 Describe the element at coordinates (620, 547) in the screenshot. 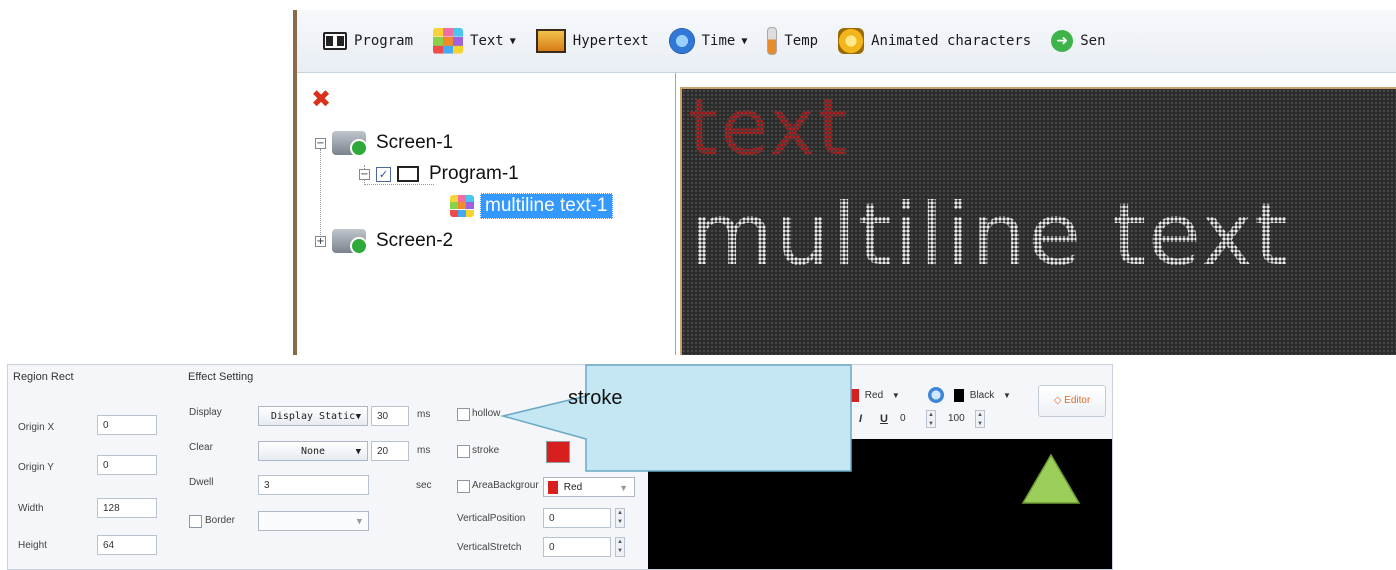

I see `vertical-stretch-spinner: ▲ ▼` at that location.